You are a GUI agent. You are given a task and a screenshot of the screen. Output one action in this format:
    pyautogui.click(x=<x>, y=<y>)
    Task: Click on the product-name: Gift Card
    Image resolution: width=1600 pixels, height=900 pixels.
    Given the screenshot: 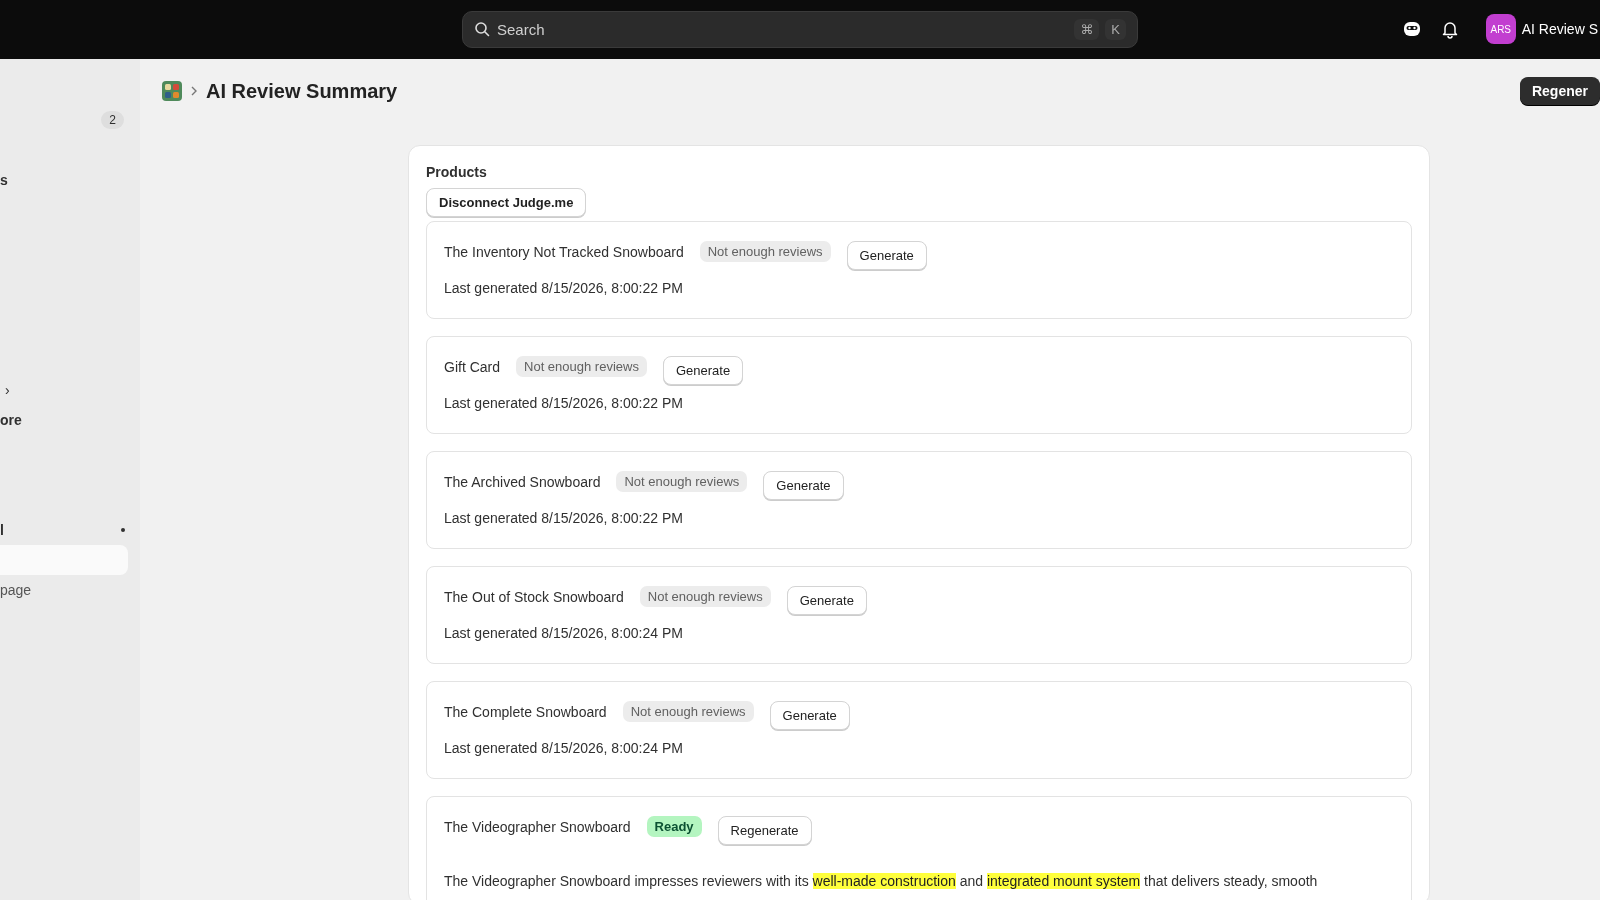 What is the action you would take?
    pyautogui.click(x=472, y=366)
    